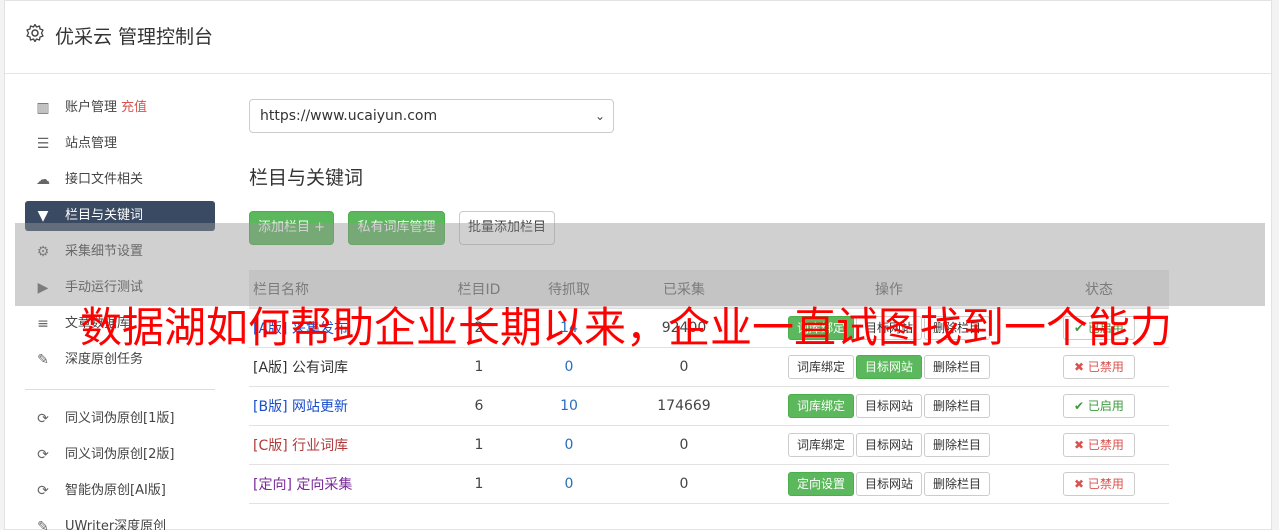  Describe the element at coordinates (599, 116) in the screenshot. I see `chevron-down-icon: ⌄` at that location.